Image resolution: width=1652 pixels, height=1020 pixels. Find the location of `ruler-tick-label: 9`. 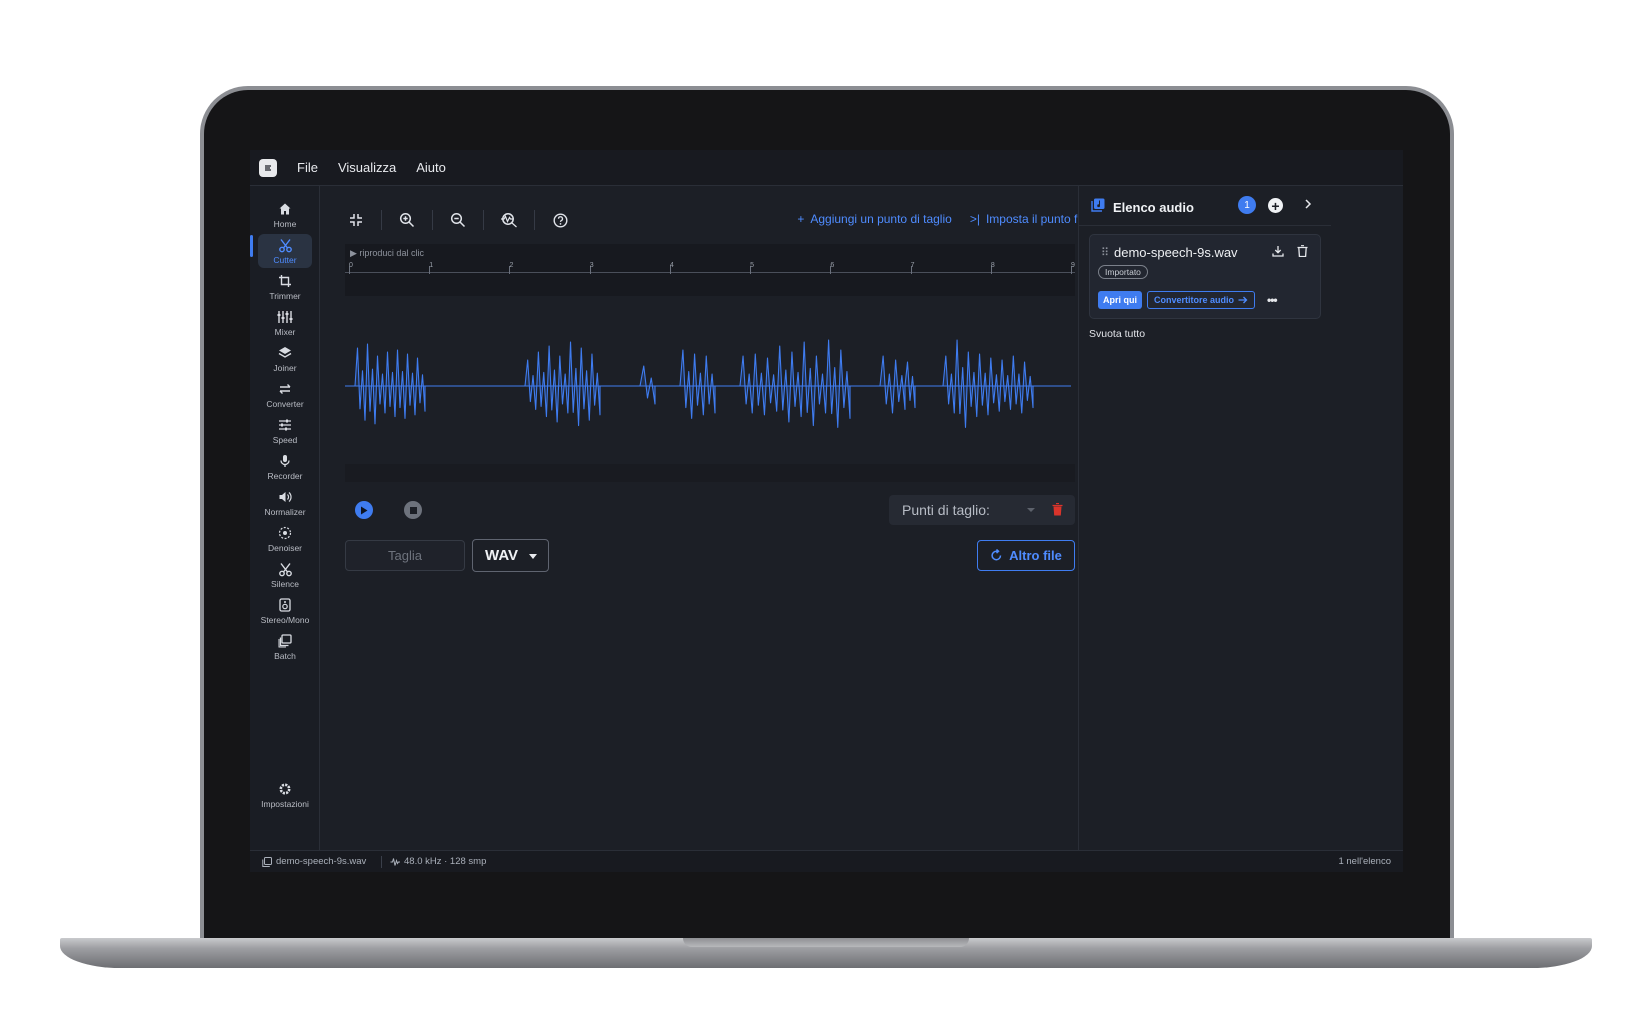

ruler-tick-label: 9 is located at coordinates (1073, 265).